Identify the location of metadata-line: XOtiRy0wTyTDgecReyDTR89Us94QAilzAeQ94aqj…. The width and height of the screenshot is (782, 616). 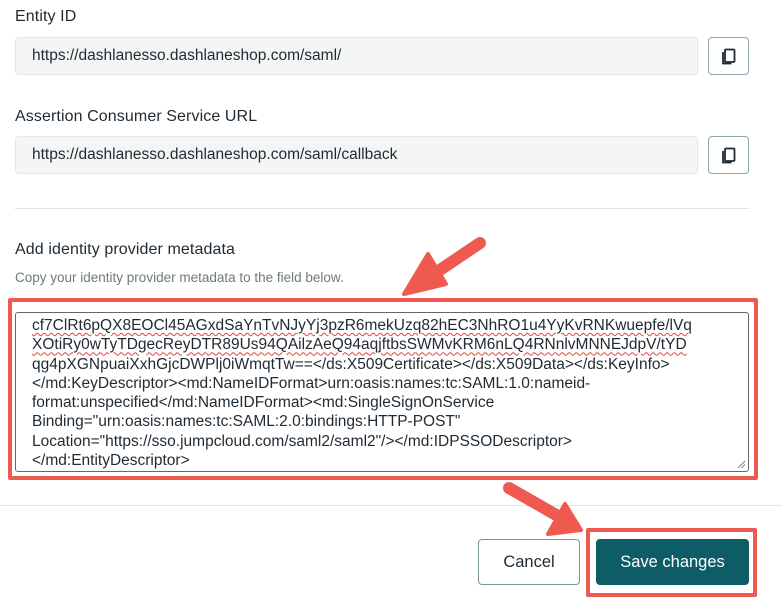
(382, 344).